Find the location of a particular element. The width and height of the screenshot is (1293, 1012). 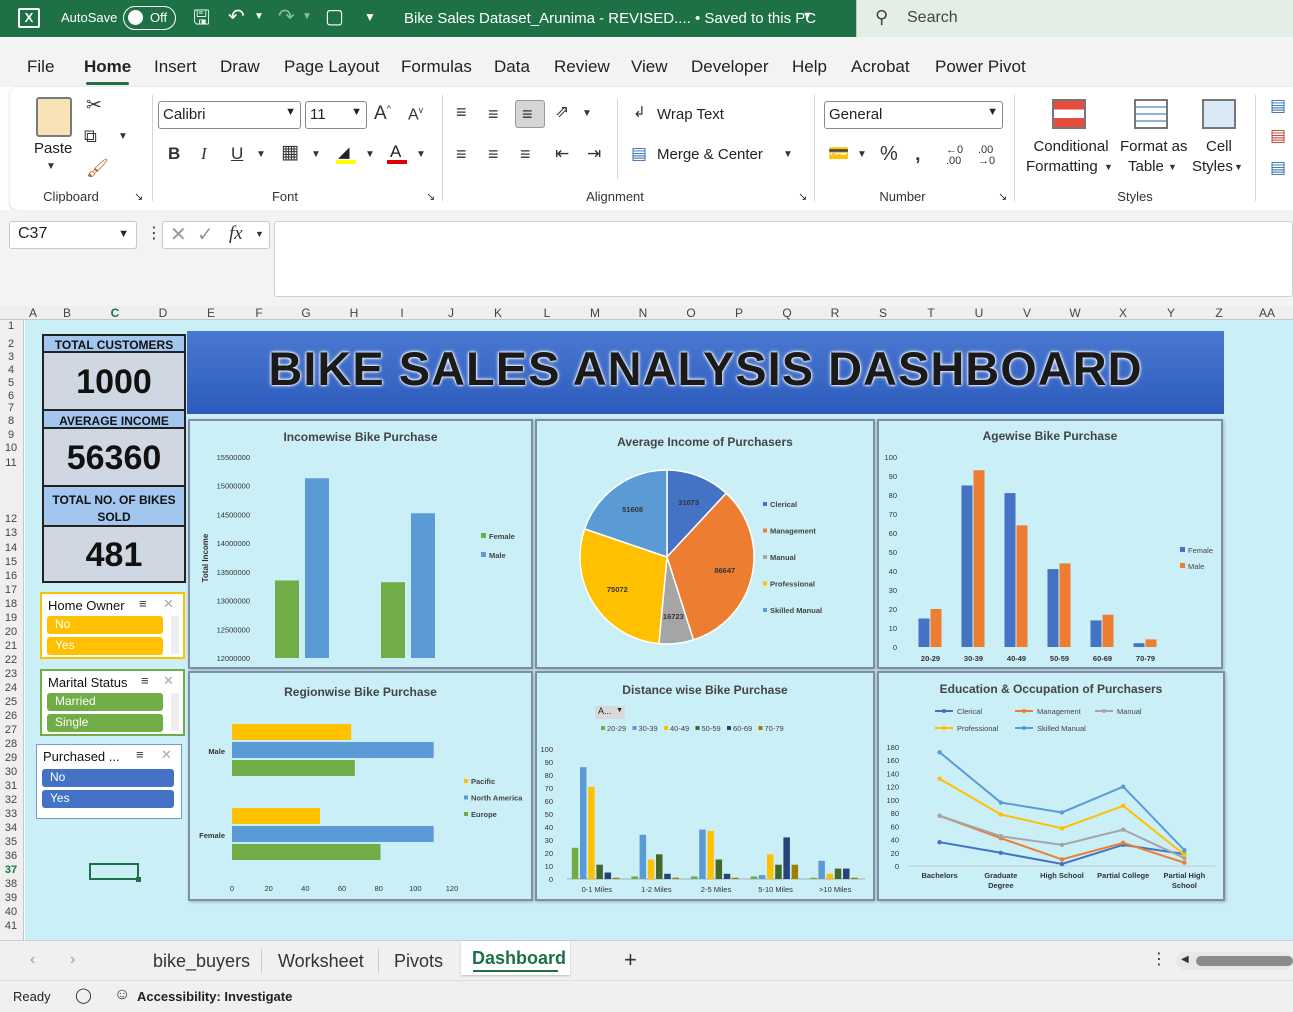

save-icon: 🖫 is located at coordinates (201, 18).